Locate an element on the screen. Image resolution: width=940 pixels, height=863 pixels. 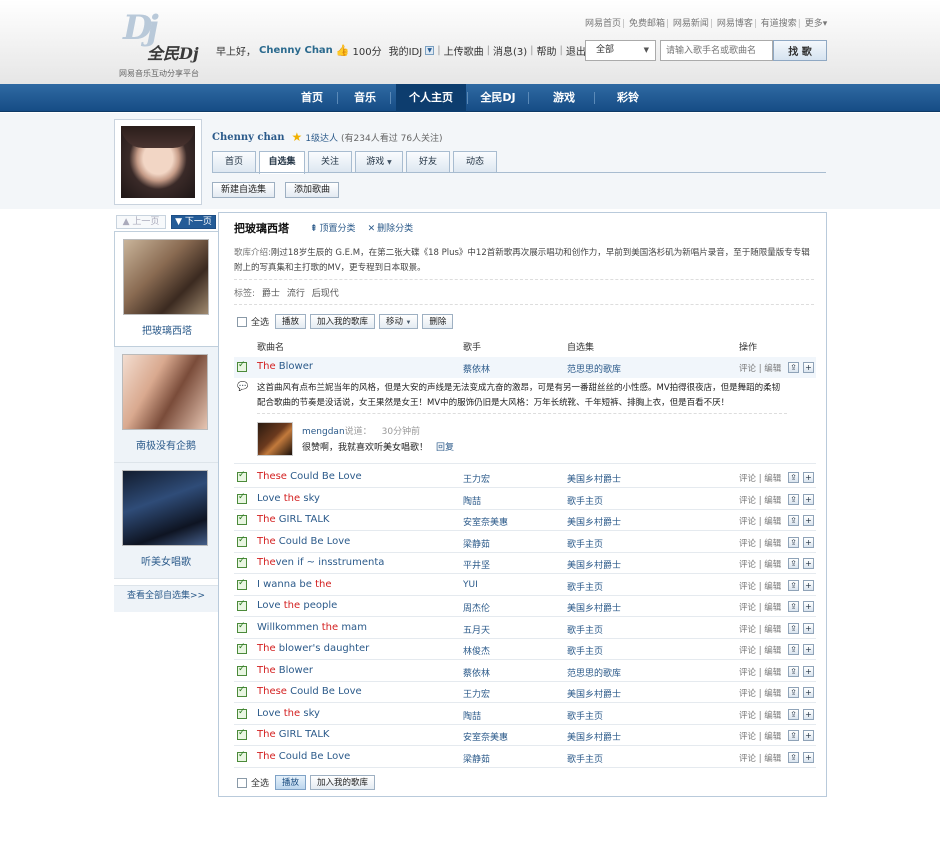
delete-button: 删除 is located at coordinates (438, 321).